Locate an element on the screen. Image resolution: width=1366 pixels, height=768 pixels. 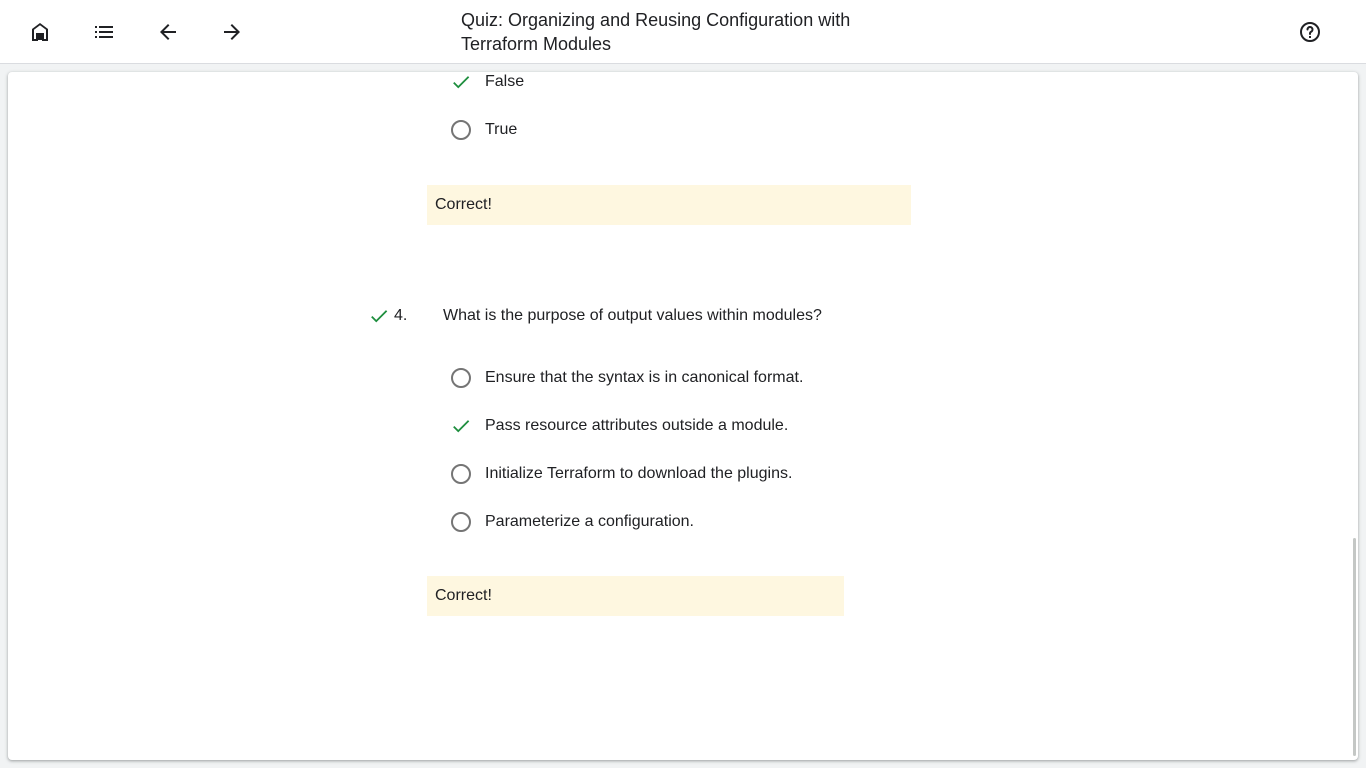
answered-correct-icon is located at coordinates (379, 316).